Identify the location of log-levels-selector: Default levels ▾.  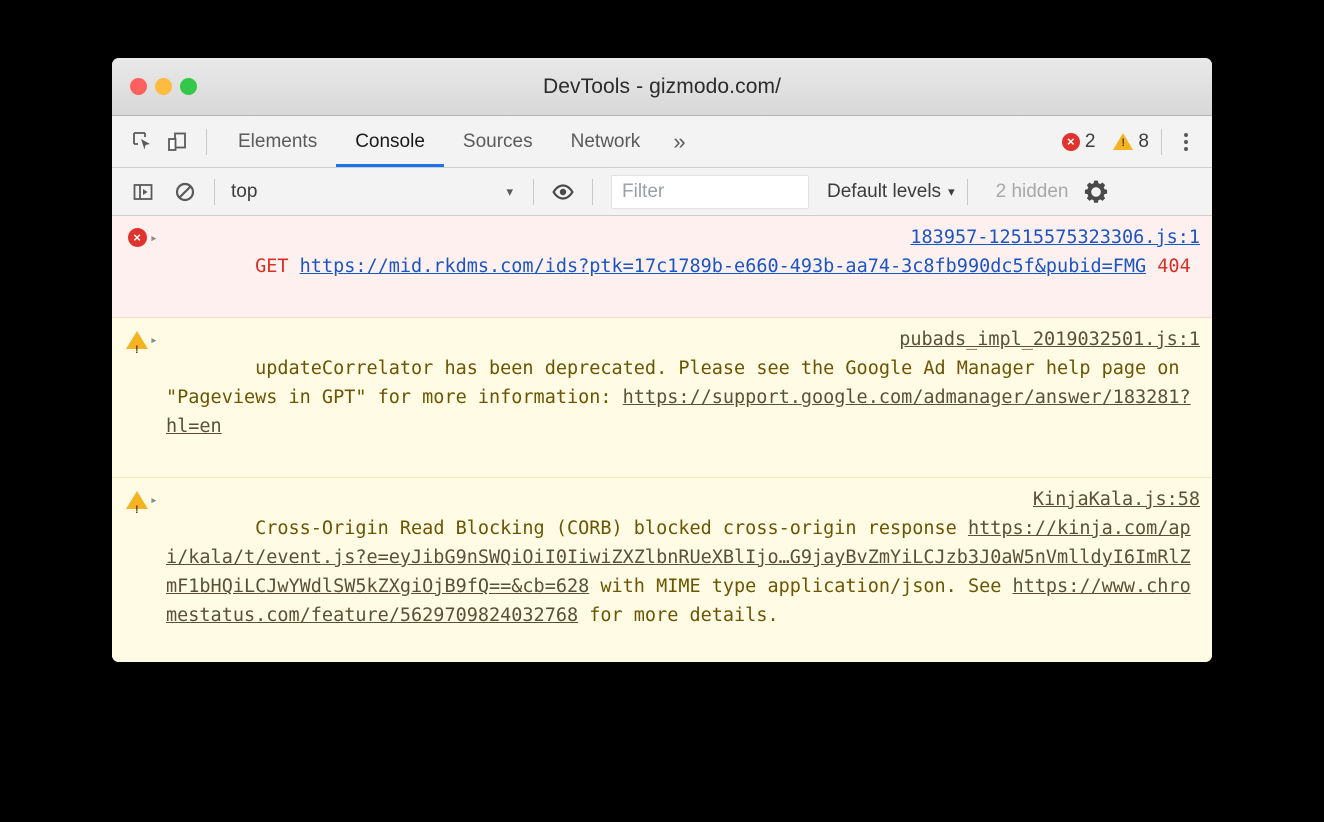
(891, 192).